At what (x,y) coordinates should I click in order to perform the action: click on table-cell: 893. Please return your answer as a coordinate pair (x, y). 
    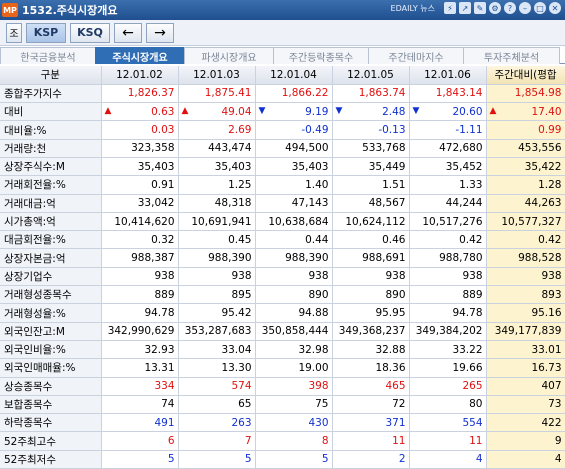
    Looking at the image, I should click on (525, 295).